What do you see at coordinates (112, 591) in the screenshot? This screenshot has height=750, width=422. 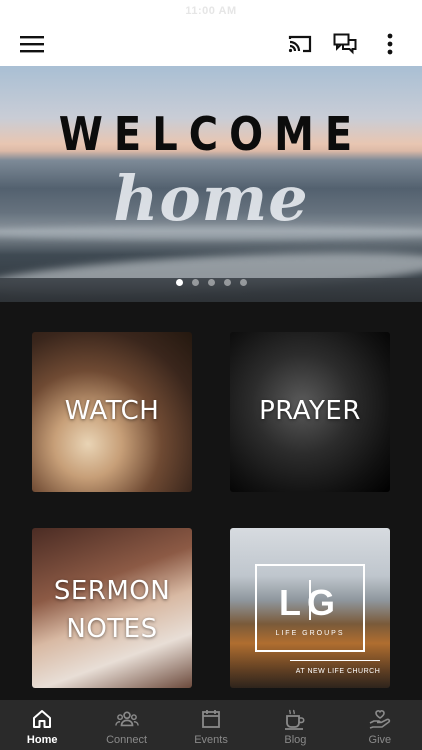 I see `sermon-tile-label-line1: SERMON` at bounding box center [112, 591].